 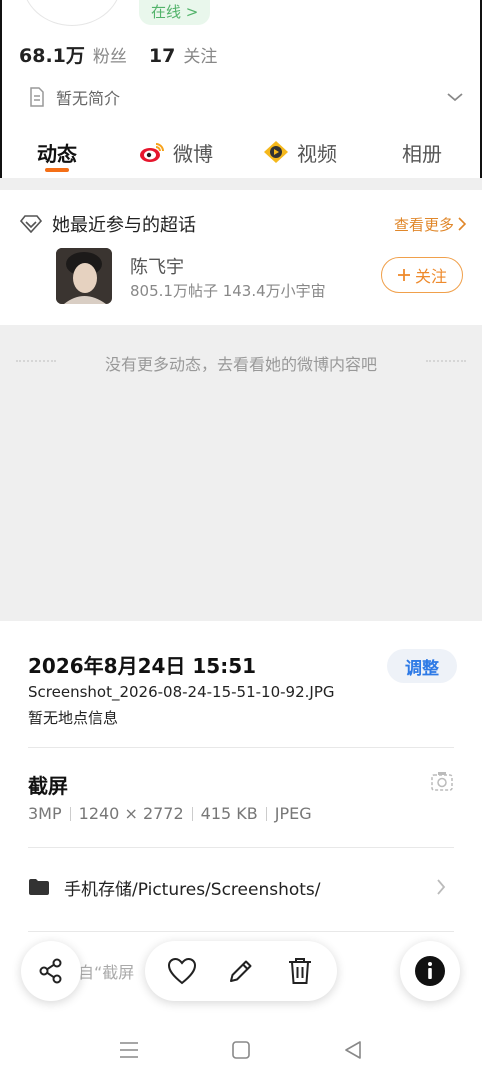 I want to click on file-size: 415 KB, so click(x=229, y=813).